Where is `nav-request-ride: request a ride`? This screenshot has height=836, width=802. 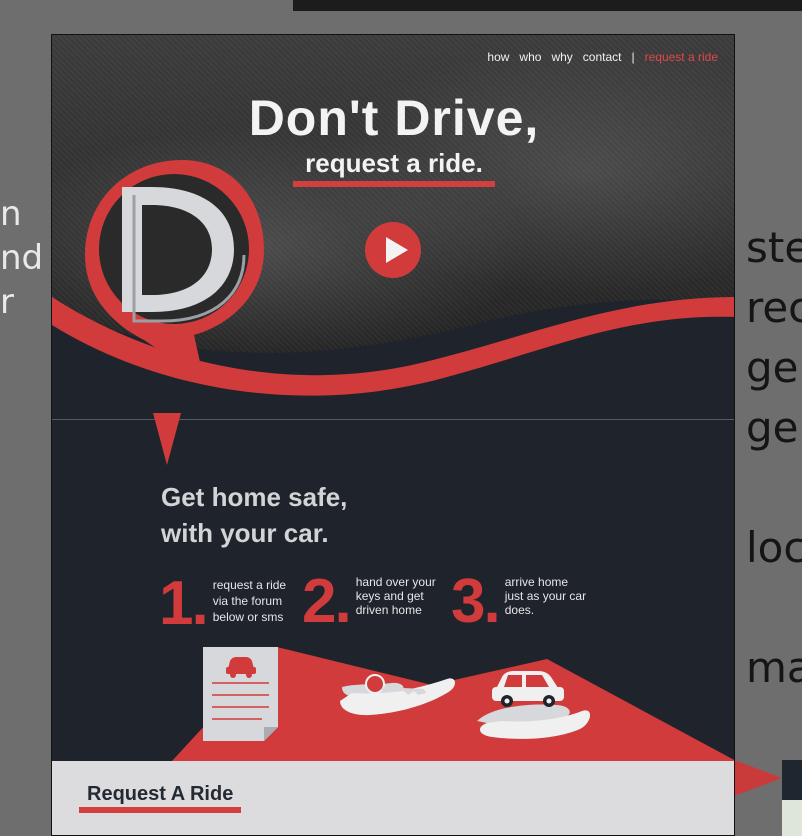
nav-request-ride: request a ride is located at coordinates (681, 57).